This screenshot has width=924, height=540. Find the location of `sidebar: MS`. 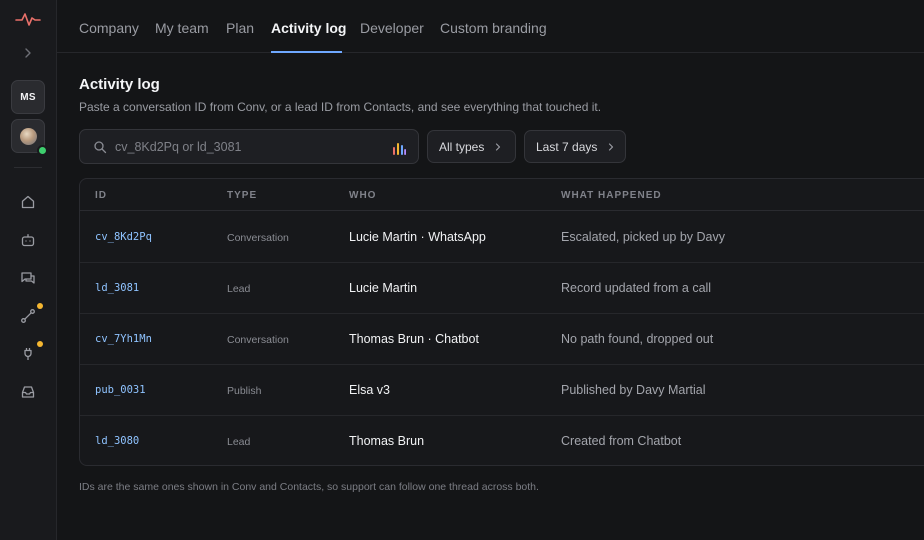

sidebar: MS is located at coordinates (28, 270).